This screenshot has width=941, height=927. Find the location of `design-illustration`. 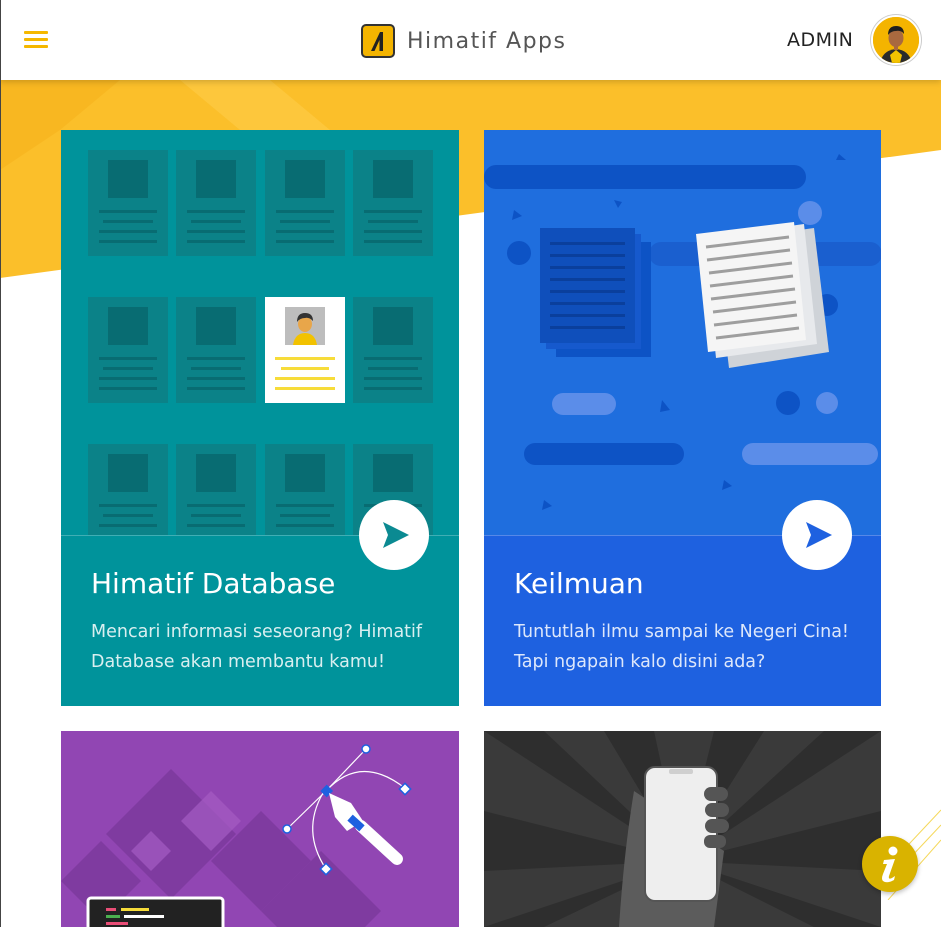

design-illustration is located at coordinates (260, 829).